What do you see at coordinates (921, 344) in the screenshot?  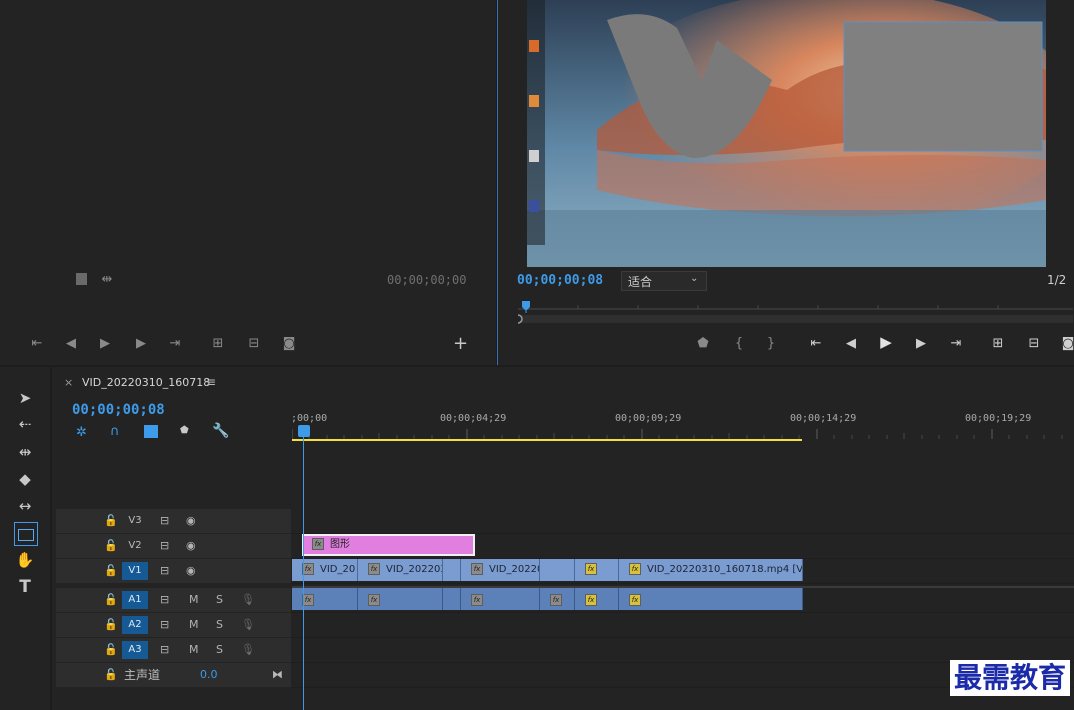 I see `step-forward-program-icon: ▶` at bounding box center [921, 344].